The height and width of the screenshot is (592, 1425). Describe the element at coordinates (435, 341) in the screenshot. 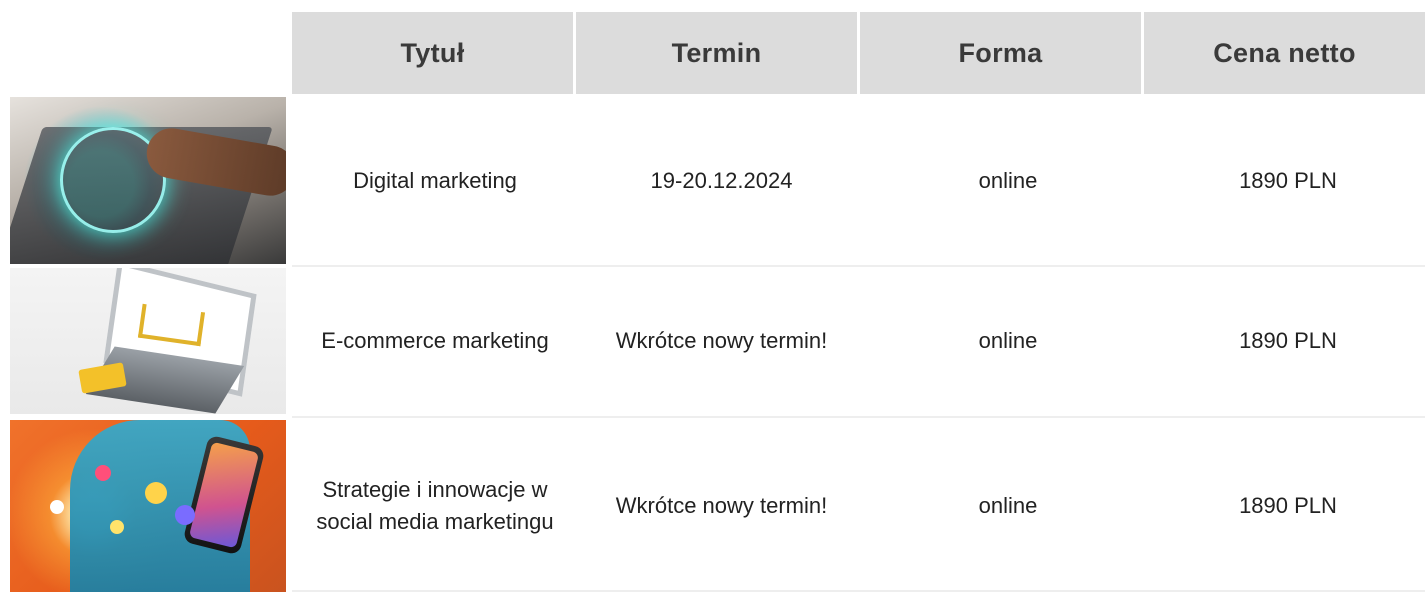

I see `course-title: E-commerce marketing` at that location.